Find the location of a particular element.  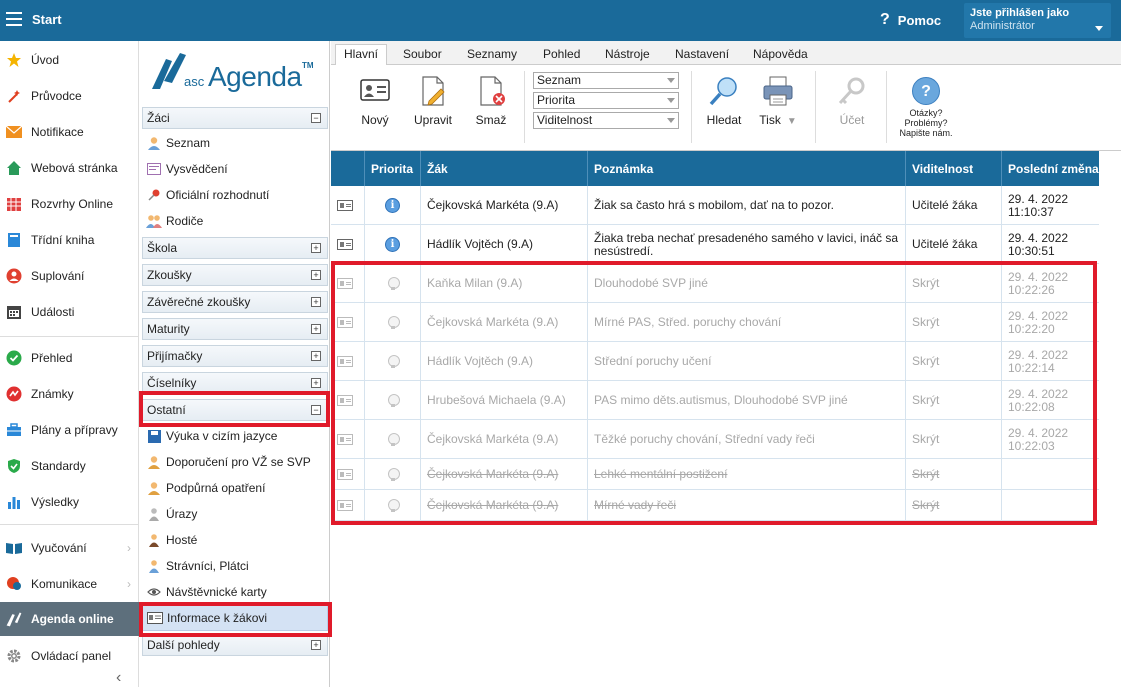

edit-button: Upravit is located at coordinates (433, 101).